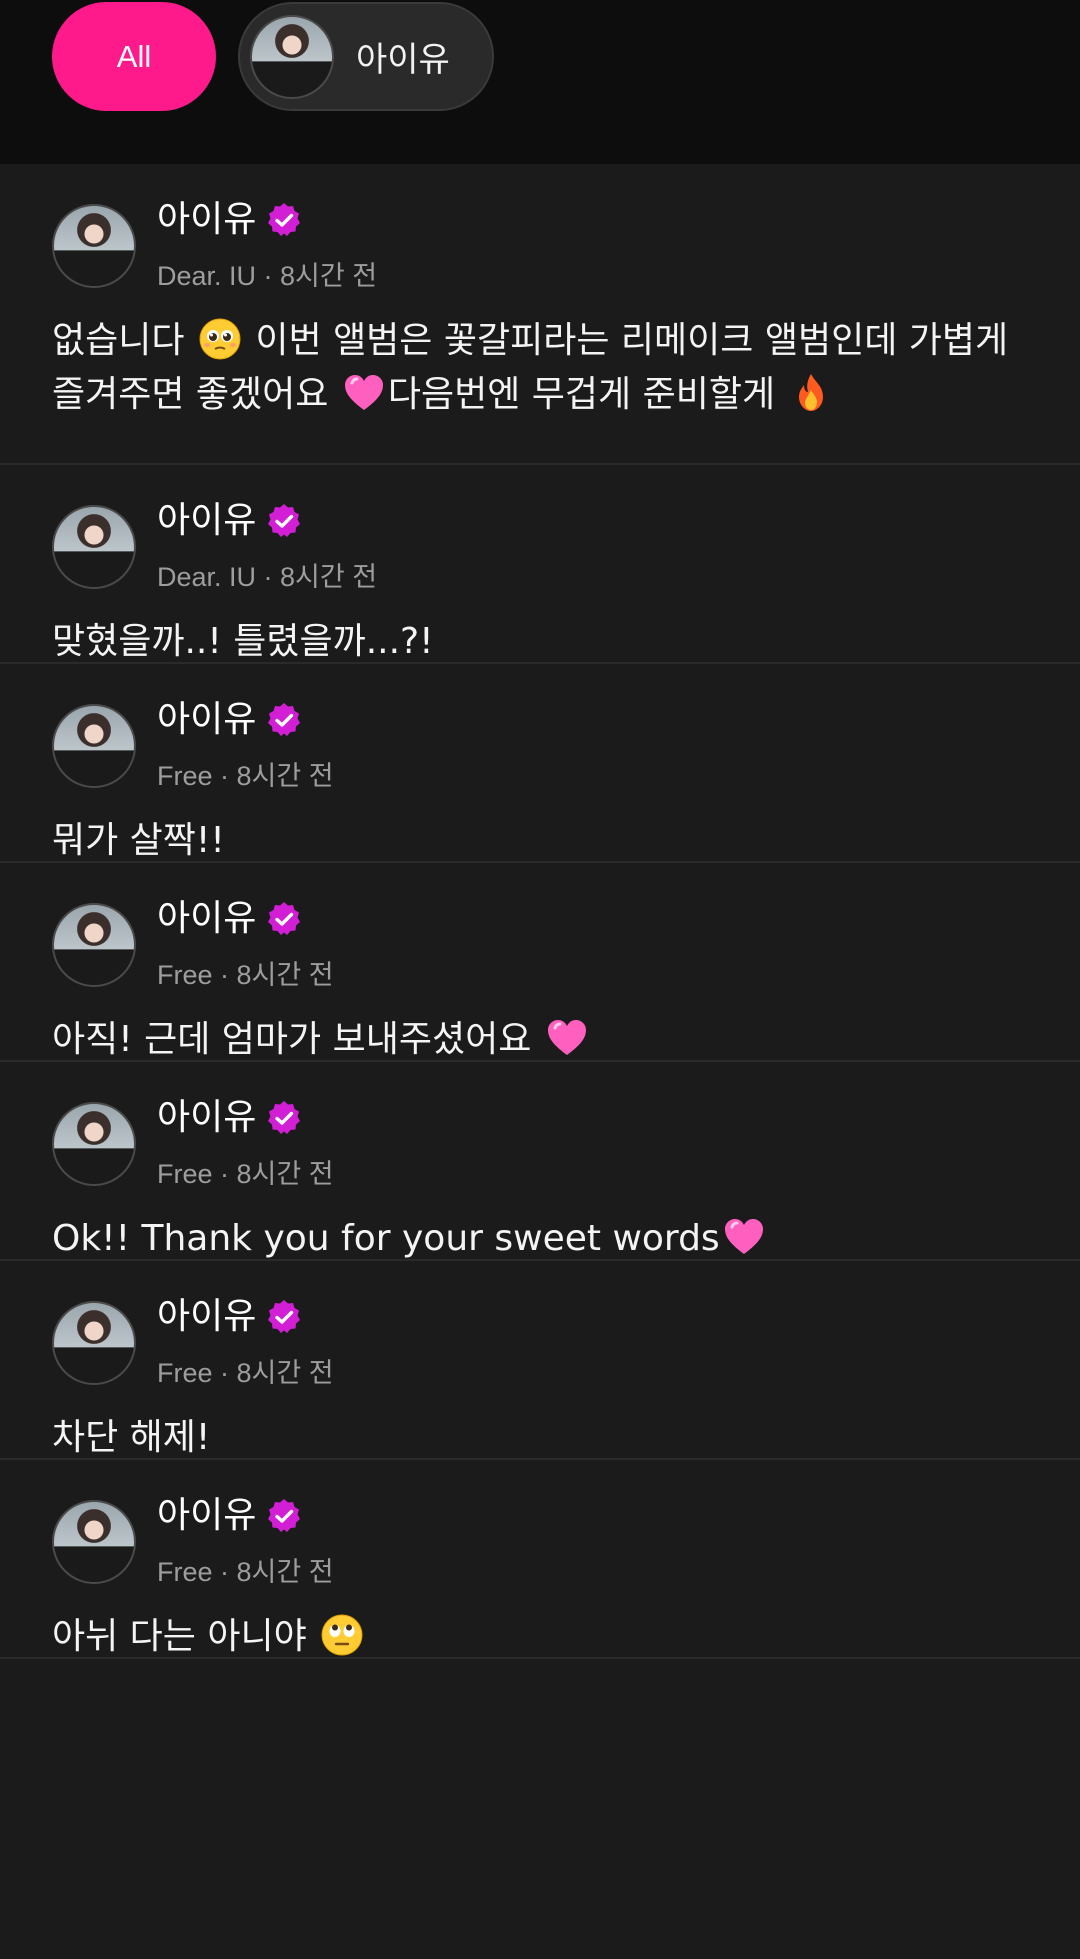  What do you see at coordinates (540, 82) in the screenshot?
I see `filter-bar: All 아이유` at bounding box center [540, 82].